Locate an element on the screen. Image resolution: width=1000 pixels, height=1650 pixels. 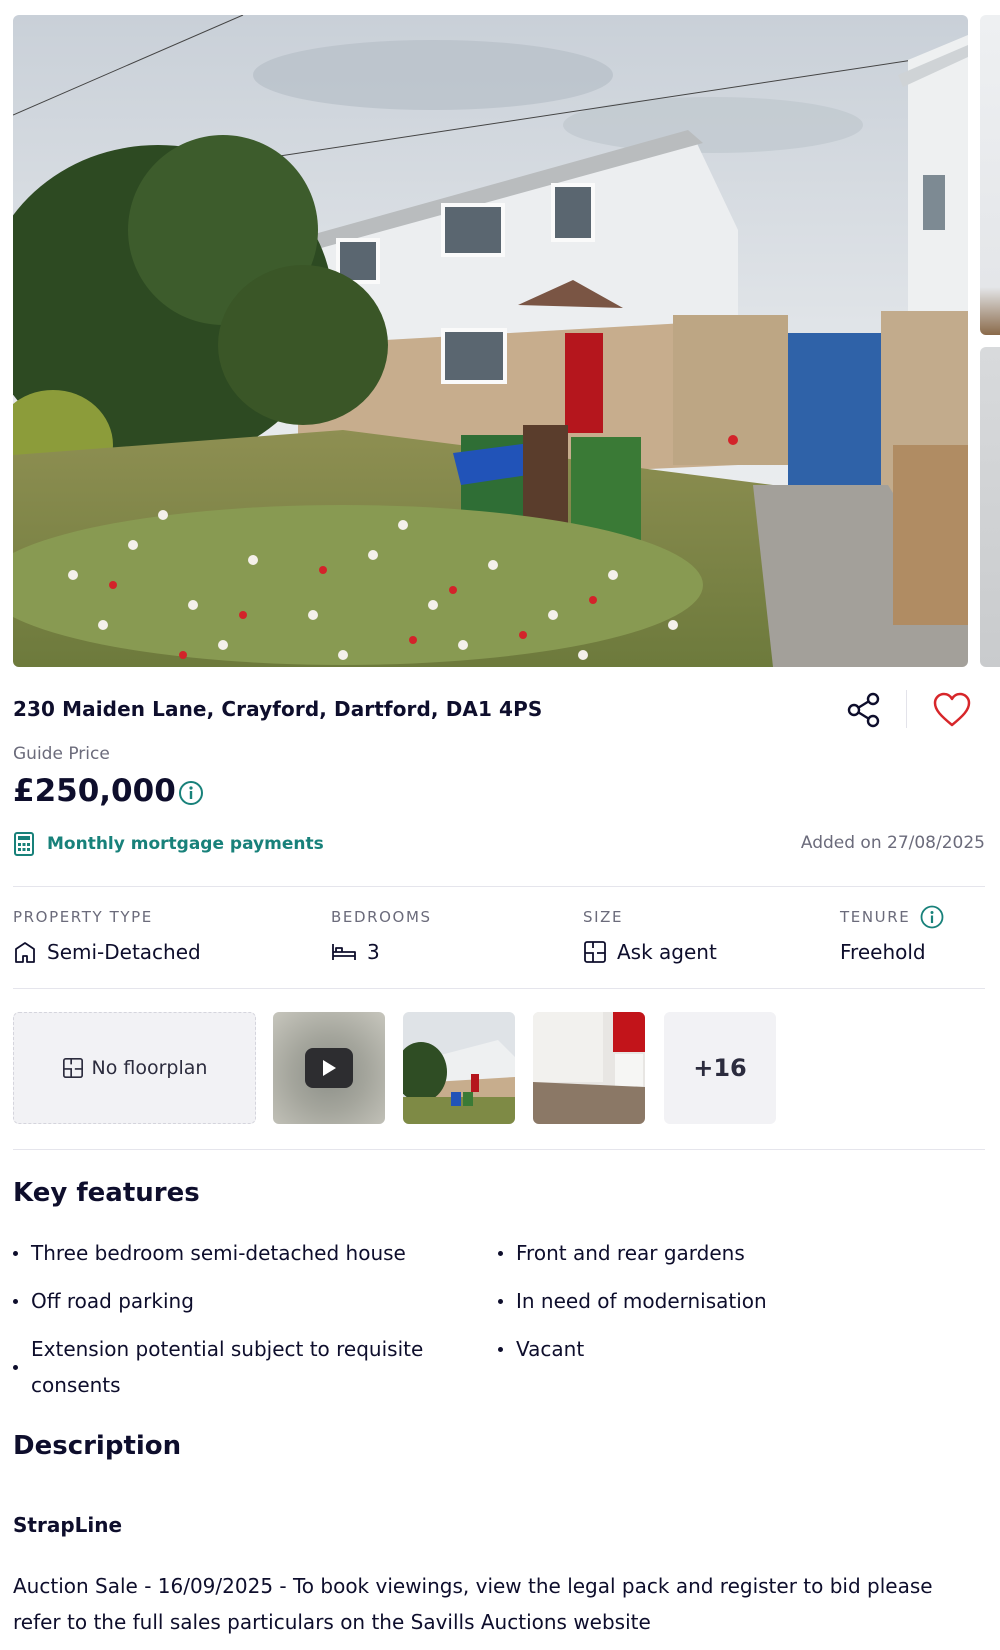
added-date: Added on 27/08/2025 is located at coordinates (892, 843).